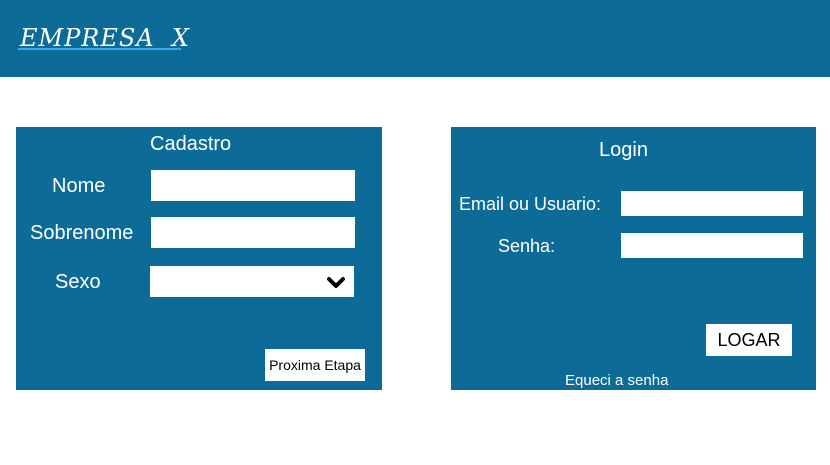 This screenshot has height=465, width=830. I want to click on logo-underline, so click(99, 49).